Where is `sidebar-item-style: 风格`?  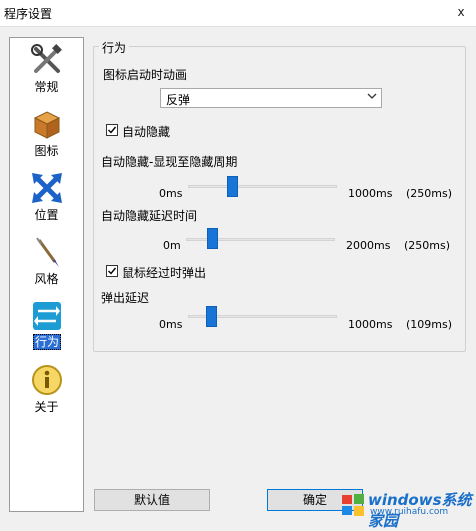
sidebar-item-style: 风格 is located at coordinates (46, 262).